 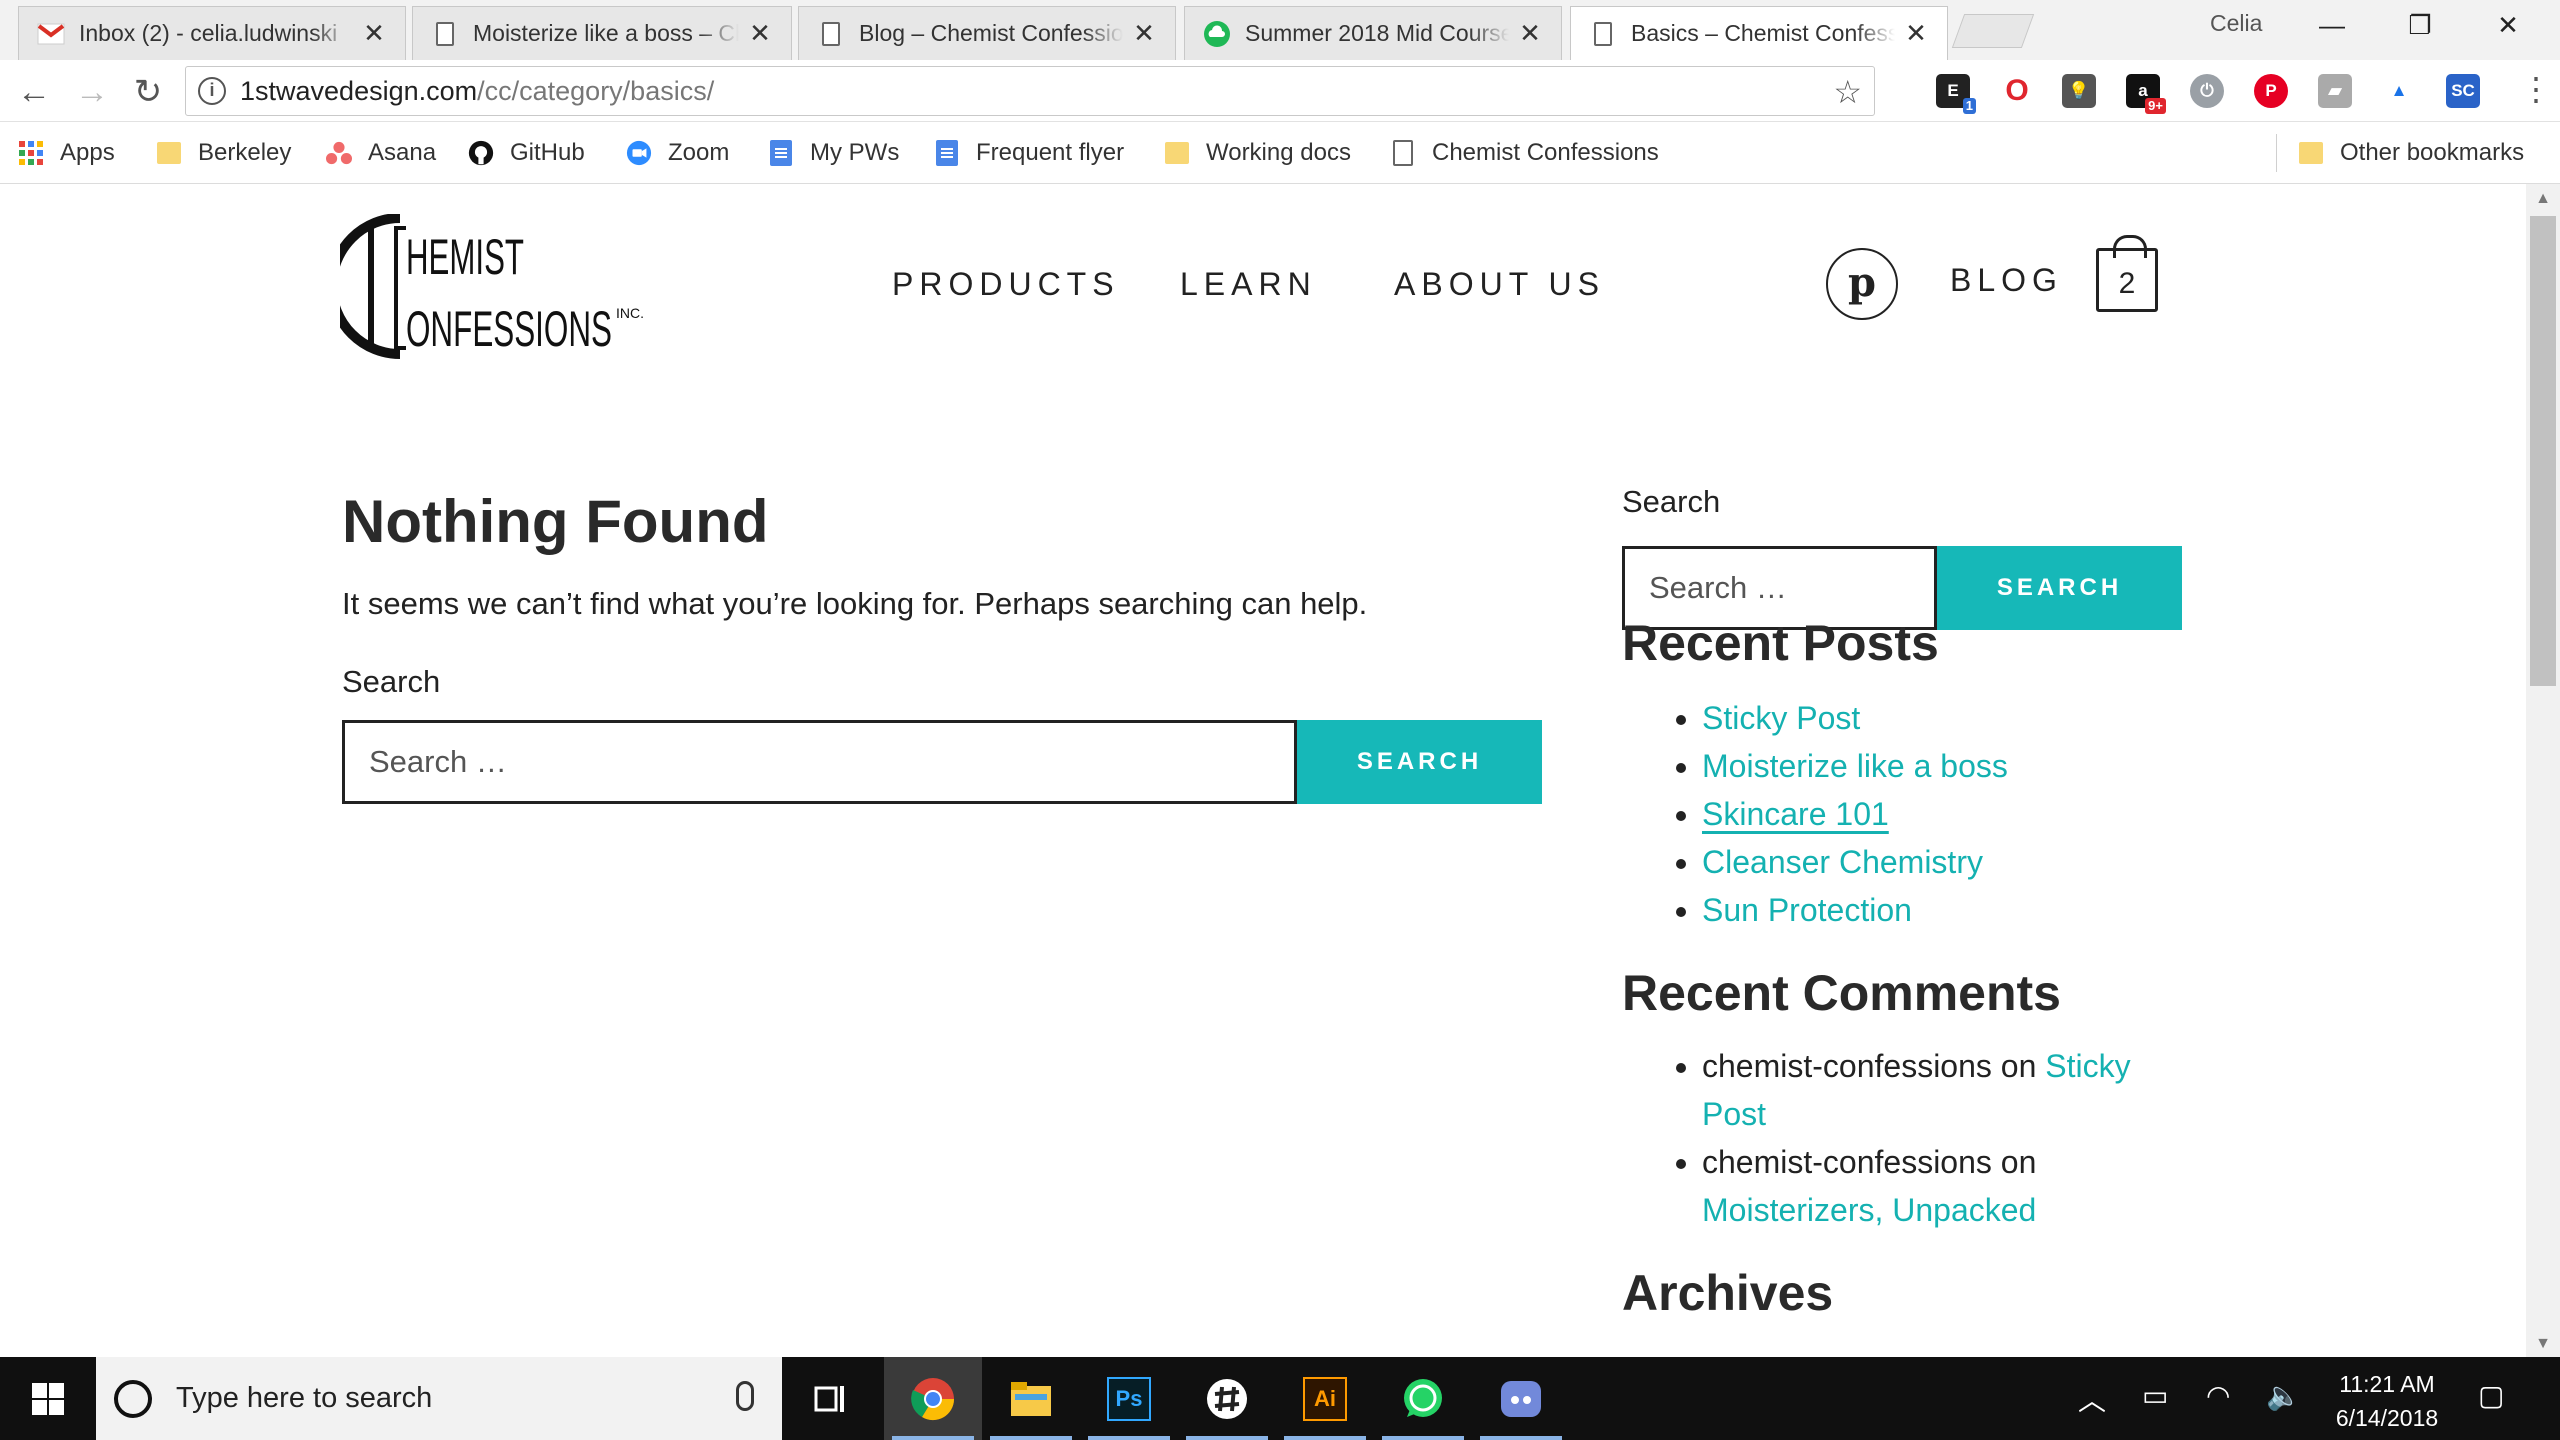 What do you see at coordinates (1993, 31) in the screenshot?
I see `new-tab-button` at bounding box center [1993, 31].